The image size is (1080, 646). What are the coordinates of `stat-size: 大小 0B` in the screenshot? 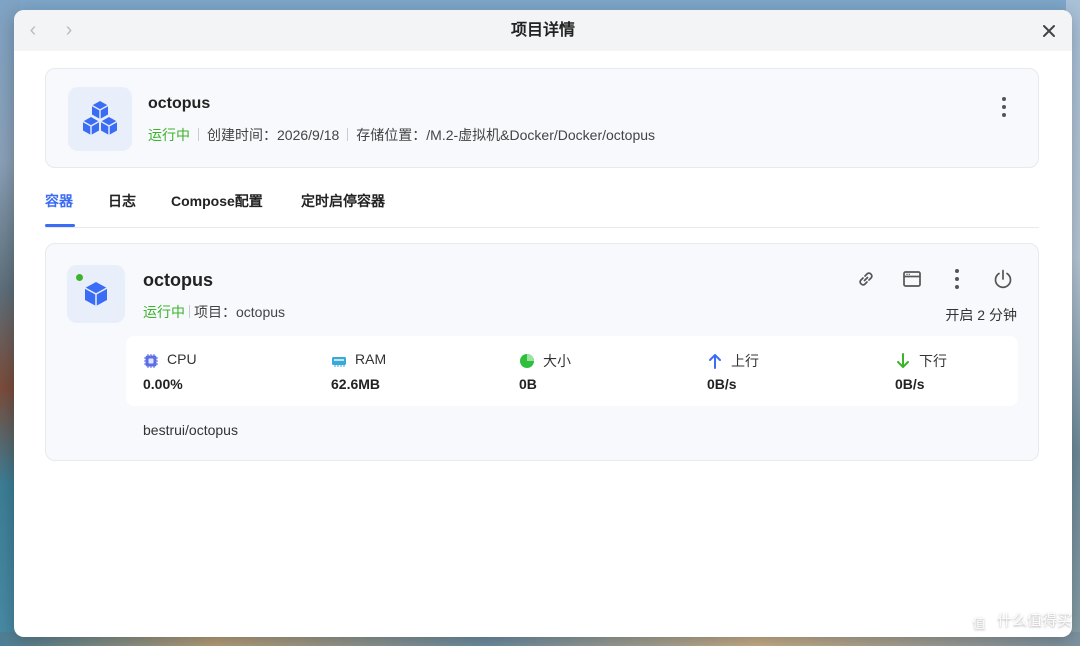 It's located at (587, 373).